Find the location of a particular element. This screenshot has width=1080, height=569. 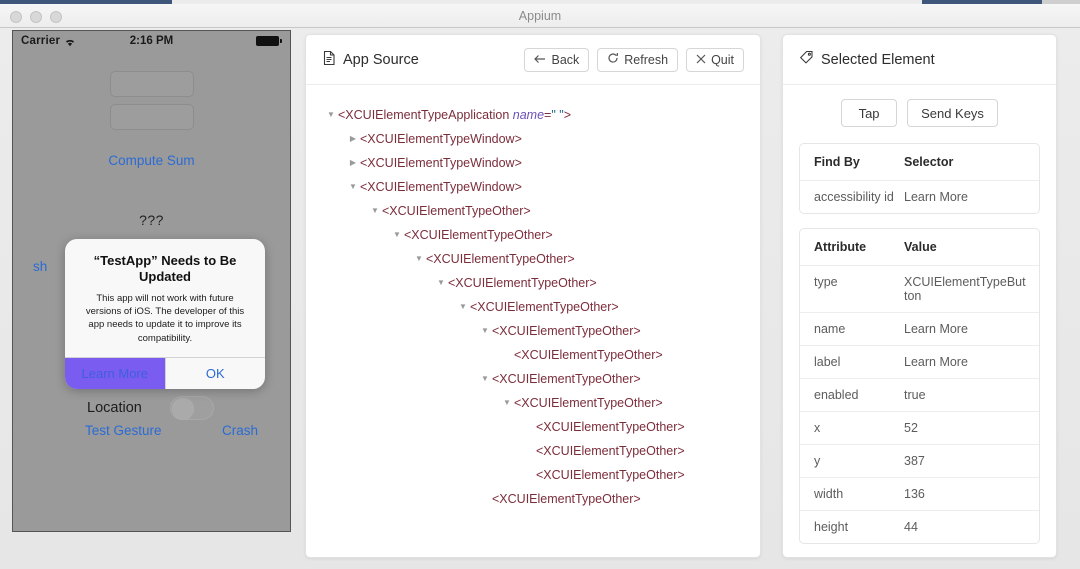

test-gesture-button: Test Gesture is located at coordinates (123, 430).